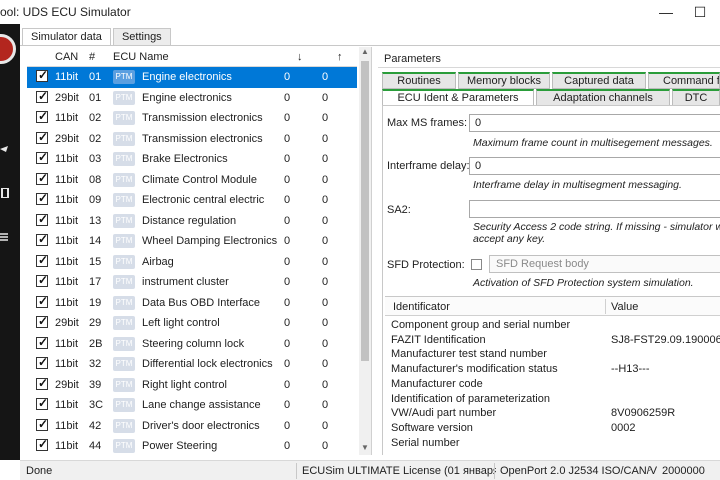 The height and width of the screenshot is (480, 720). Describe the element at coordinates (66, 37) in the screenshot. I see `tab-simulator-data: Simulator data` at that location.